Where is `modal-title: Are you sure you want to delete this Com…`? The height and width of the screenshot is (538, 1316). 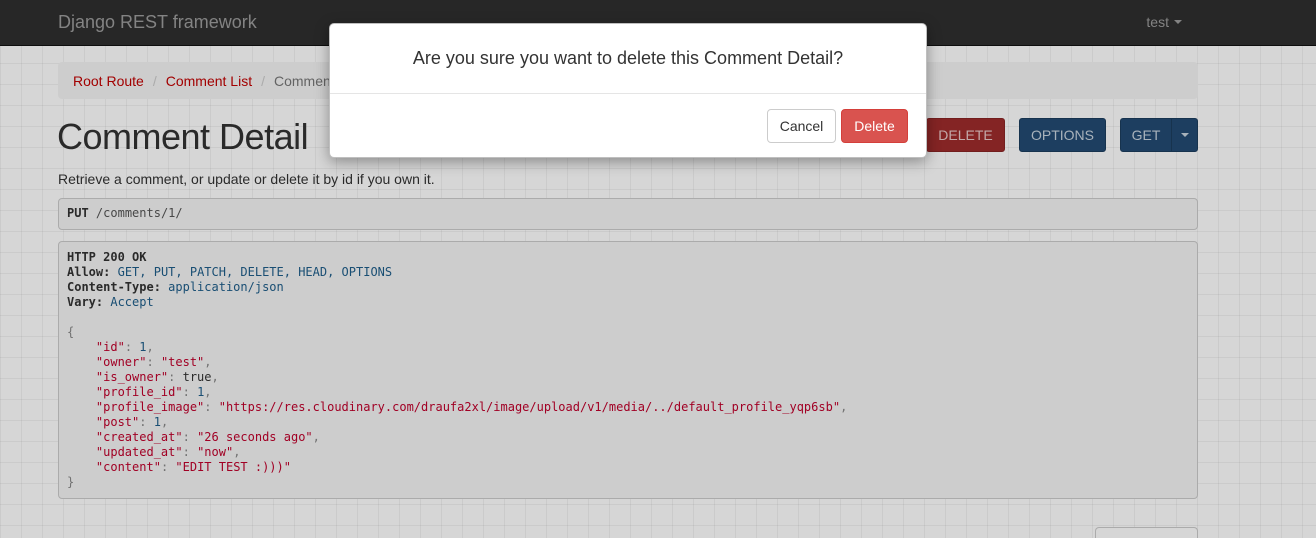 modal-title: Are you sure you want to delete this Com… is located at coordinates (628, 58).